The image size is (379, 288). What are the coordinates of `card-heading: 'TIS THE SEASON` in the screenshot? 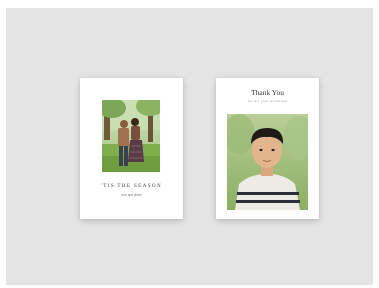 It's located at (131, 186).